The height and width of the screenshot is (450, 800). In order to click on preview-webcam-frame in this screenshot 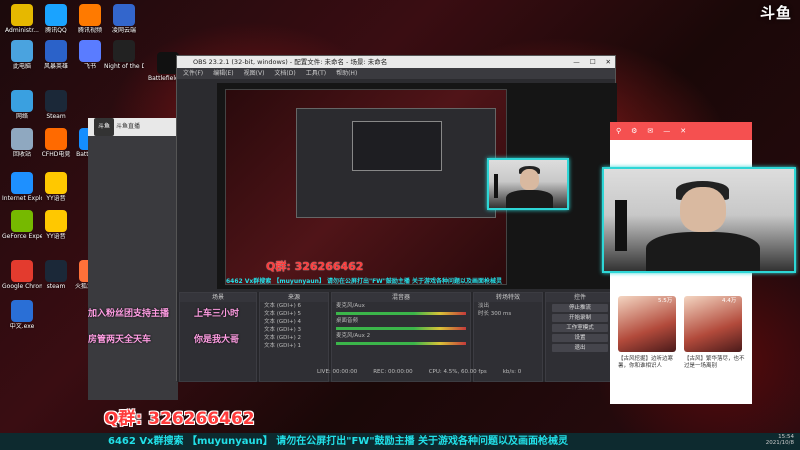, I will do `click(528, 184)`.